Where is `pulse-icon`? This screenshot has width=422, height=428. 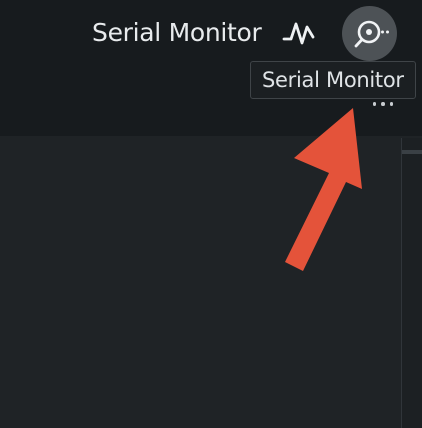 pulse-icon is located at coordinates (298, 33).